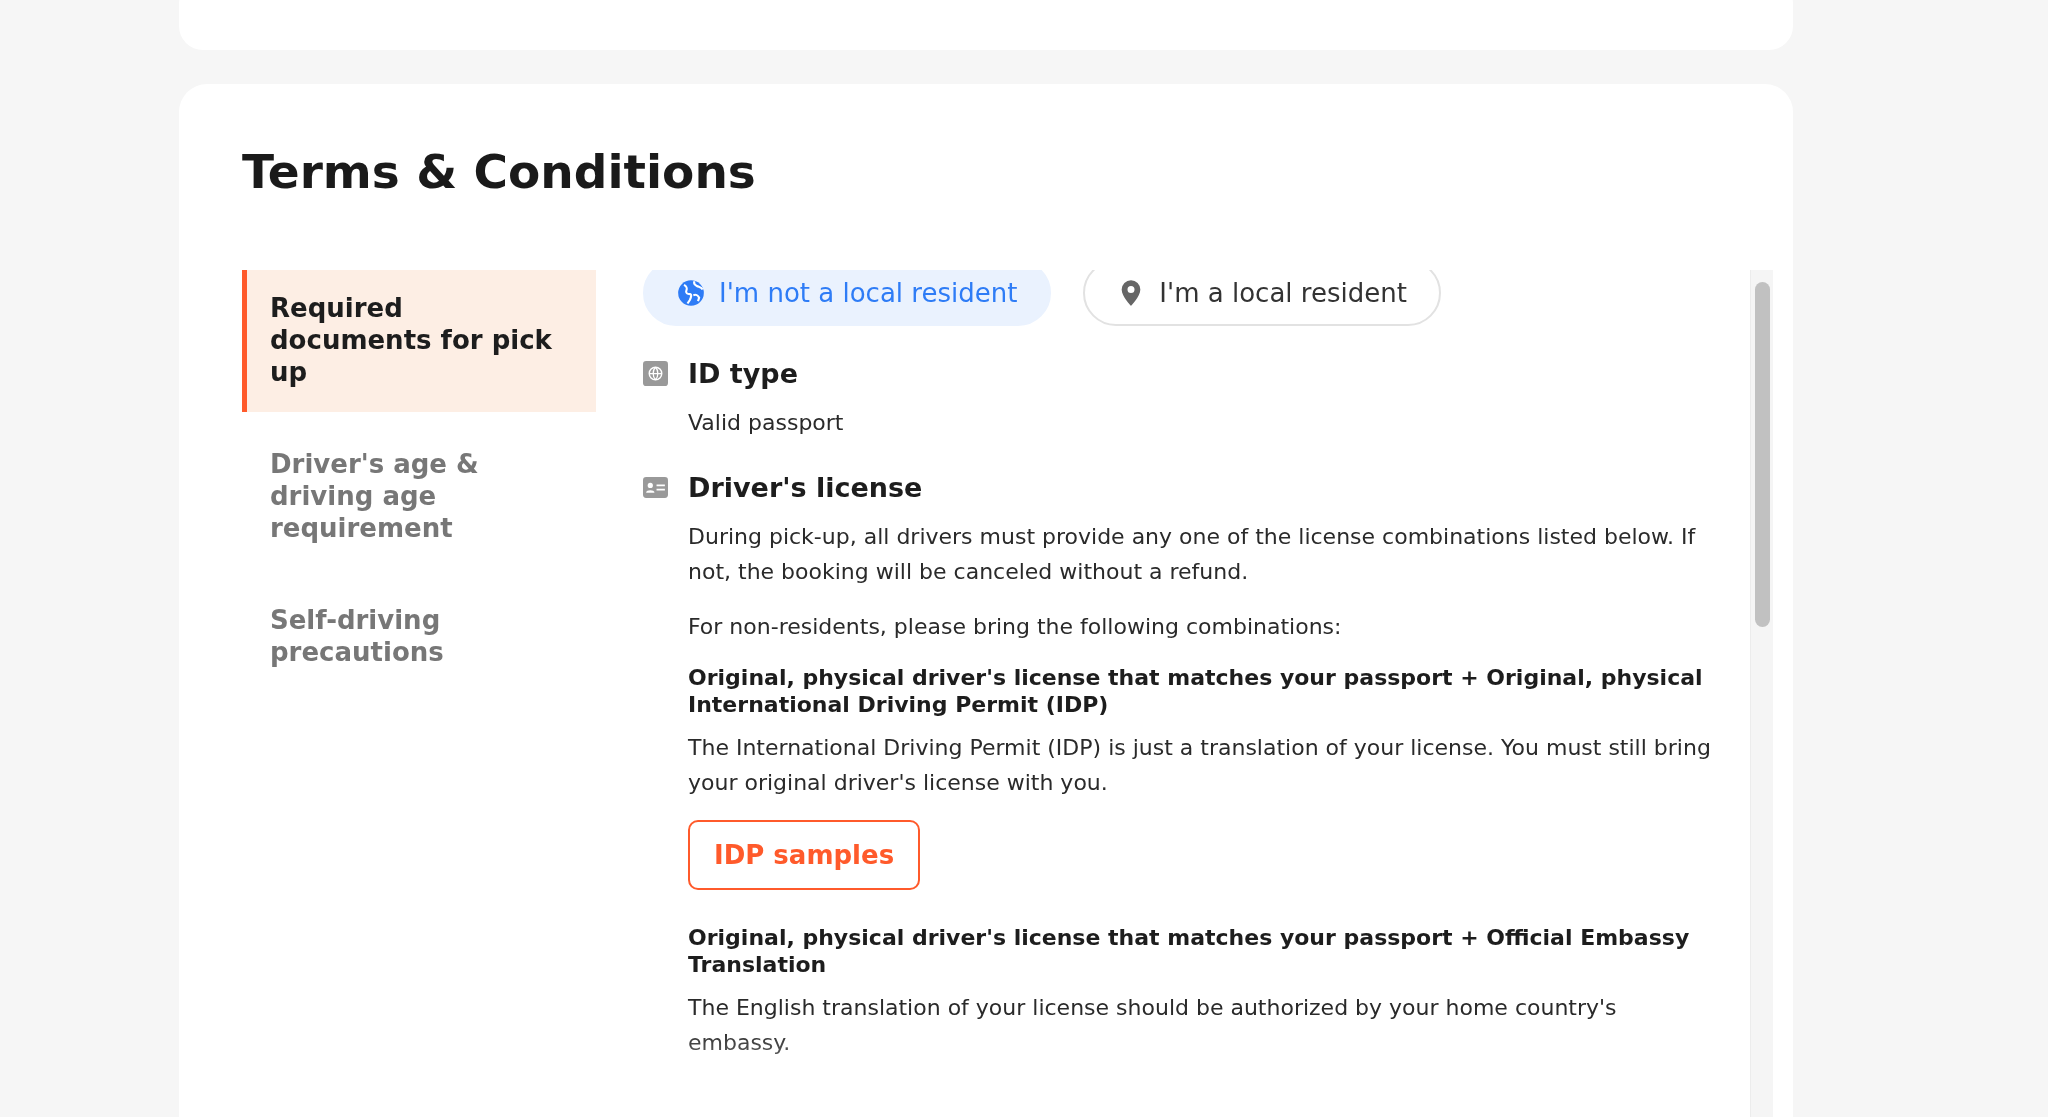  What do you see at coordinates (655, 487) in the screenshot?
I see `id-card-icon` at bounding box center [655, 487].